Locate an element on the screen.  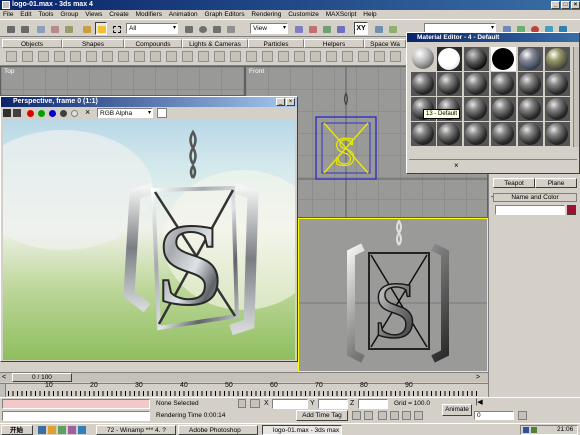
add-time-tag-button: Add Time Tag is located at coordinates (322, 415).